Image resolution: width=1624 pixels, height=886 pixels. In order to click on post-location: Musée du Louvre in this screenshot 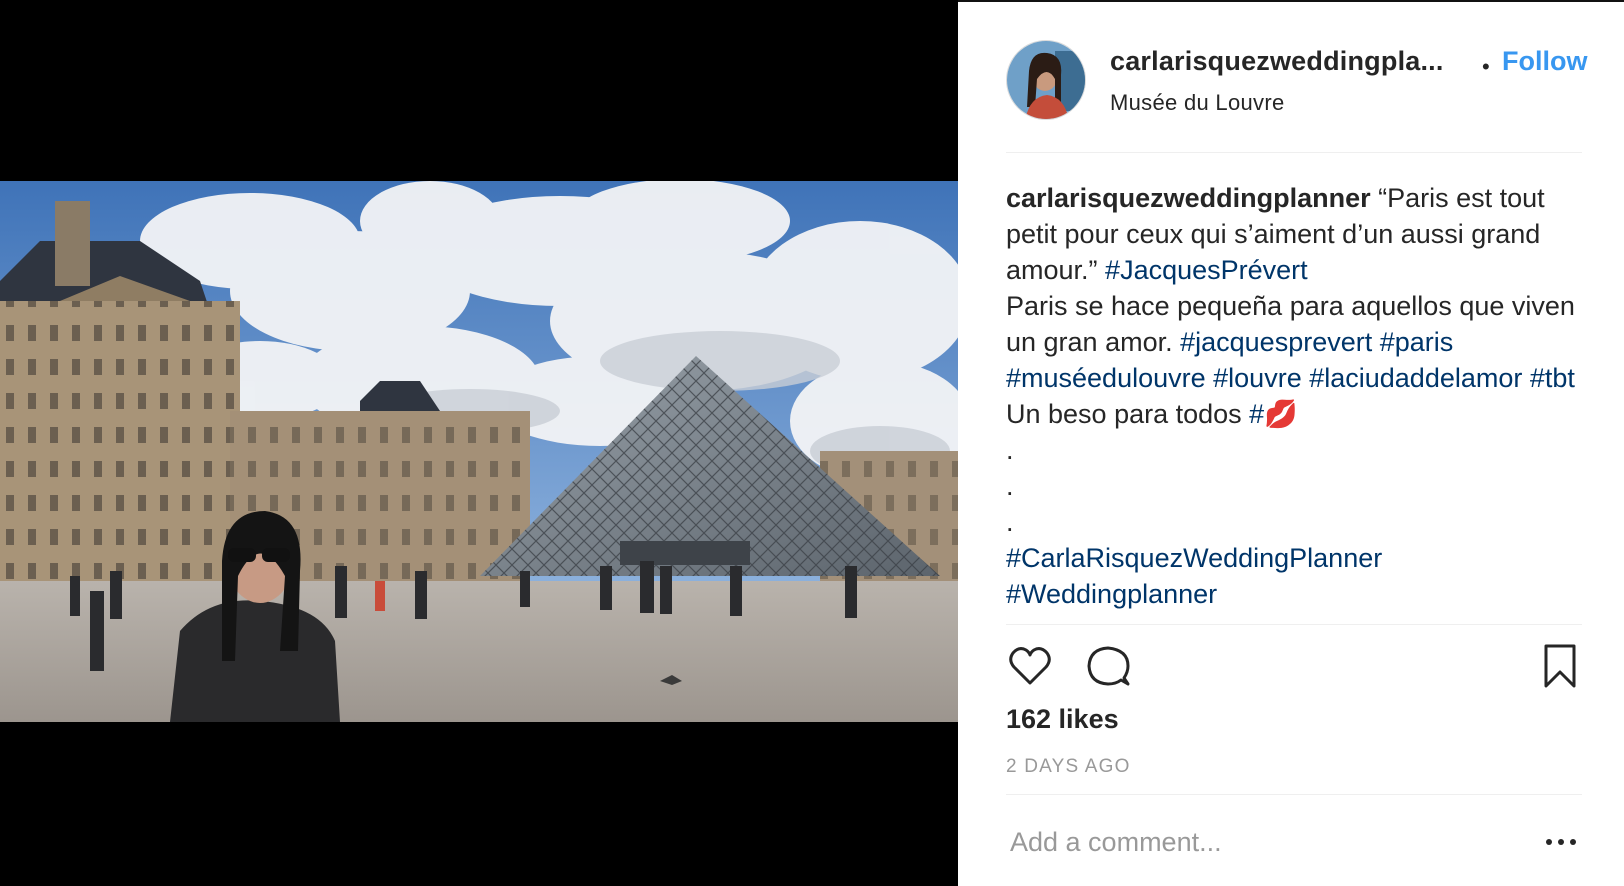, I will do `click(1197, 103)`.